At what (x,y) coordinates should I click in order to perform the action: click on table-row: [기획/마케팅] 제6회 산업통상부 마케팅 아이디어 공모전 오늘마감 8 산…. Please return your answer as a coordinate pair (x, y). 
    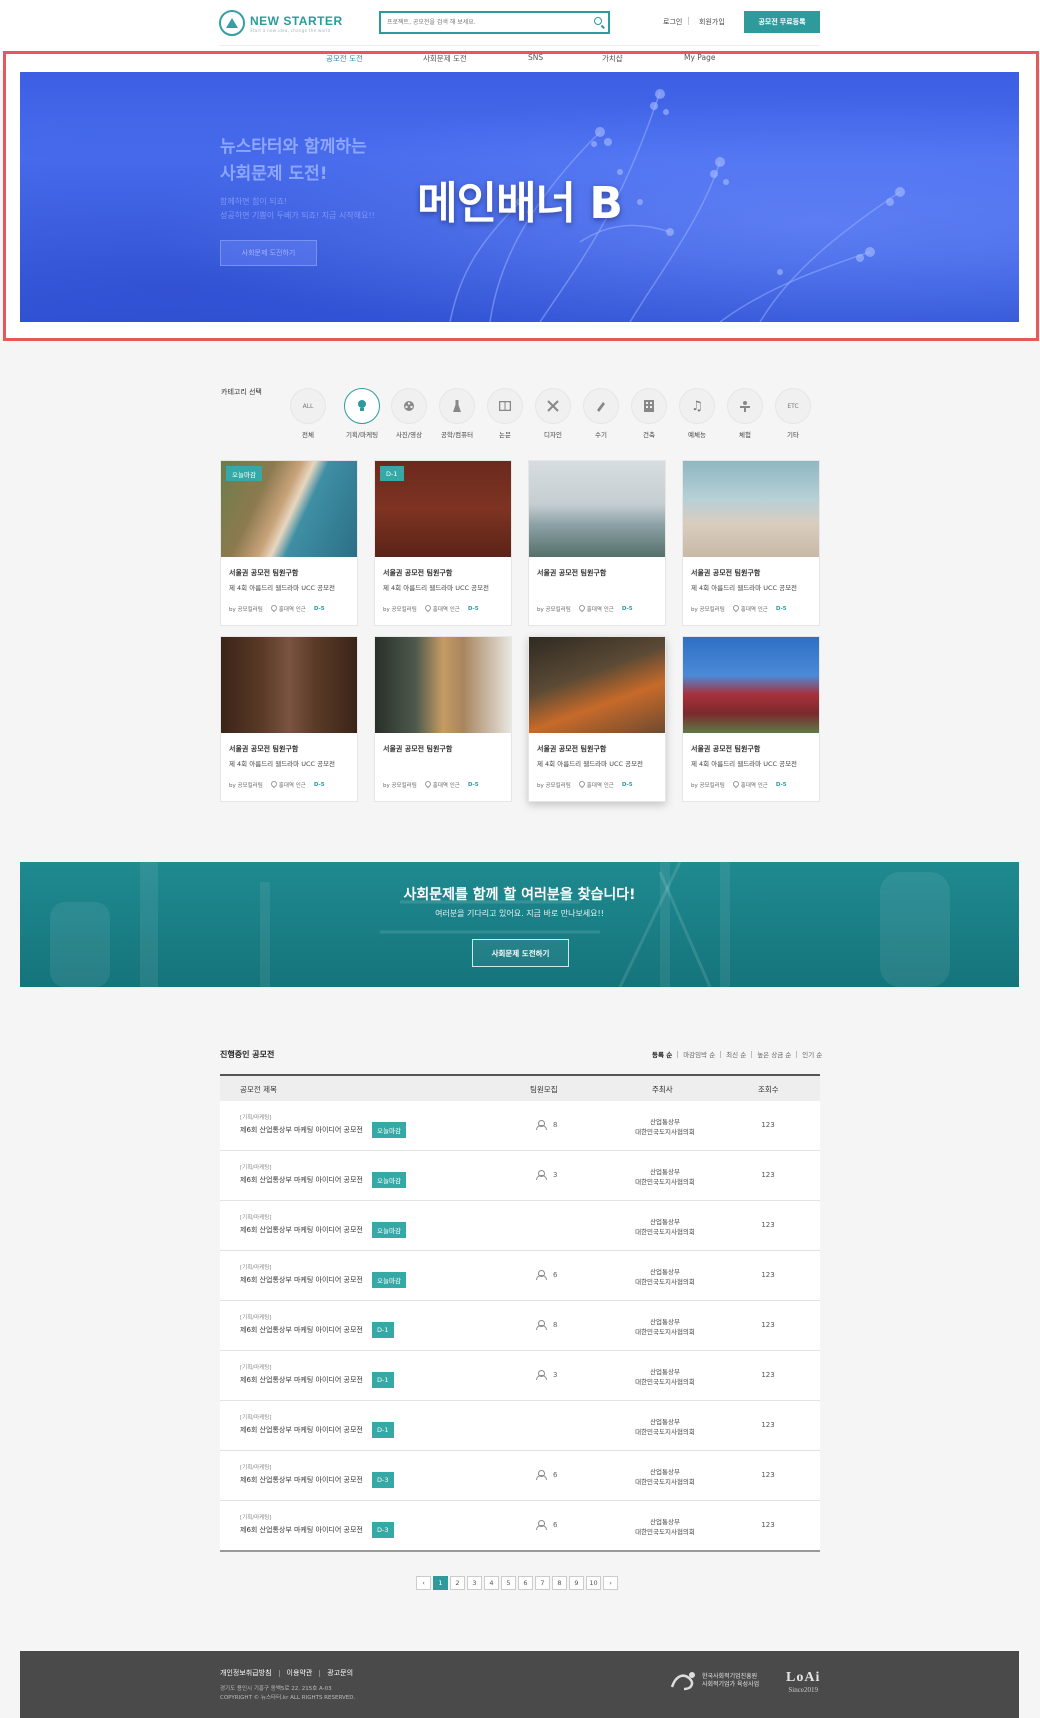
    Looking at the image, I should click on (520, 1126).